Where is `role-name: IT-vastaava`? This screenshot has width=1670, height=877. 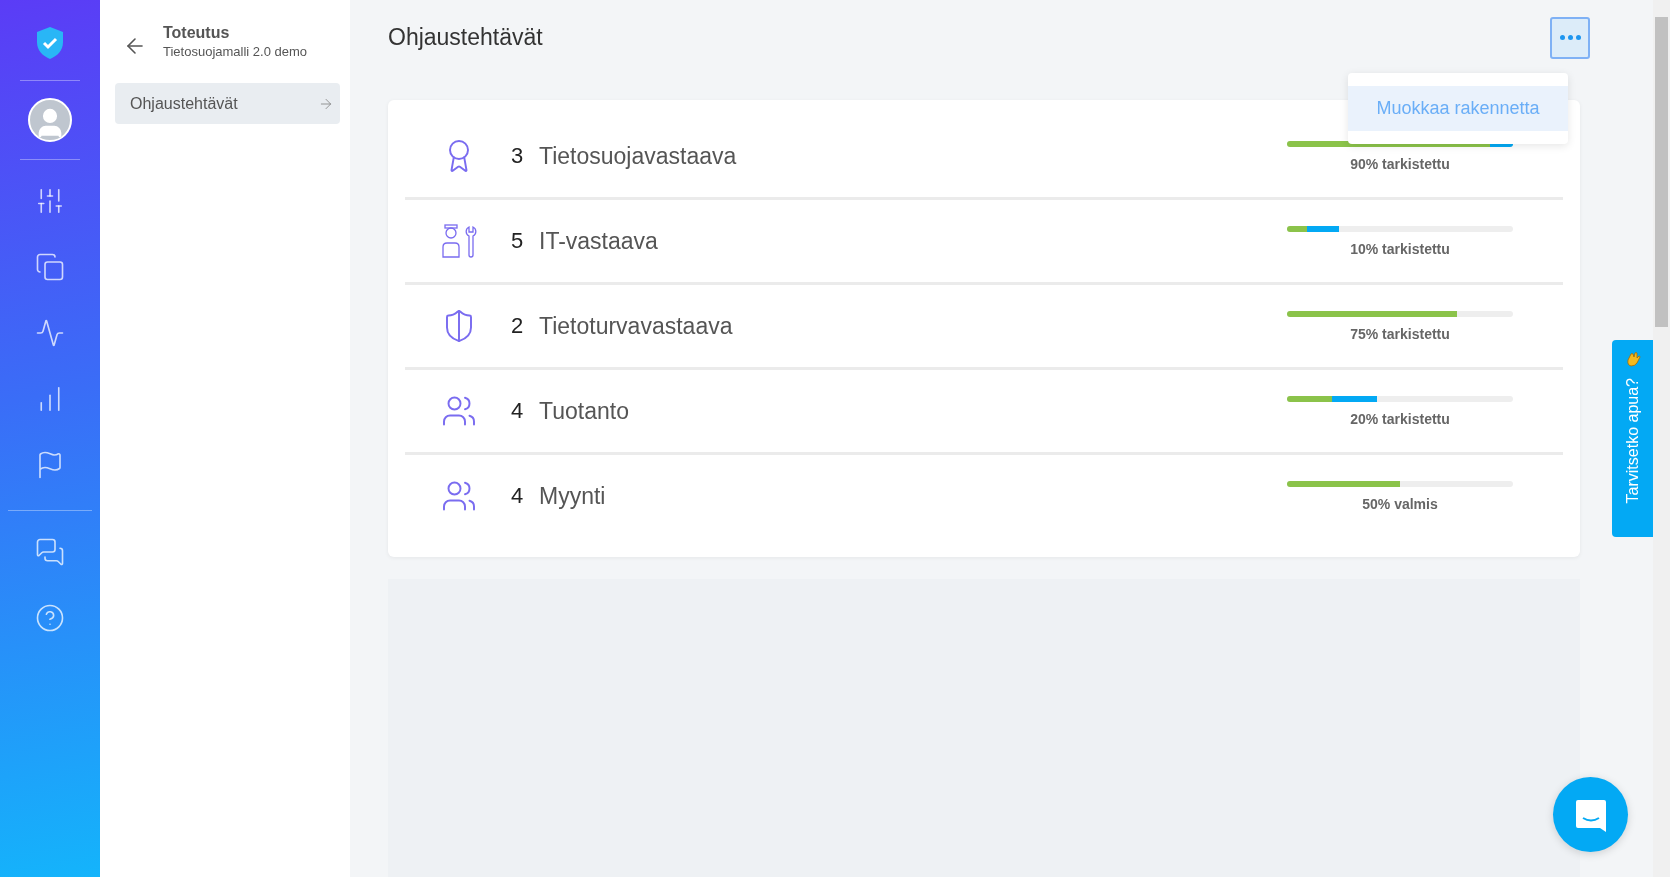 role-name: IT-vastaava is located at coordinates (913, 241).